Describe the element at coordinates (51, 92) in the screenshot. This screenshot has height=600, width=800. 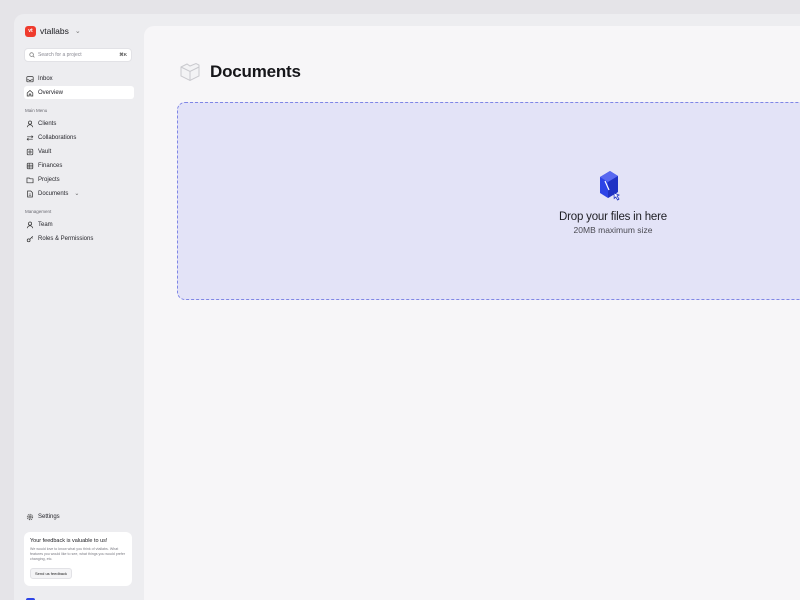
I see `sidebar-item-label: Overview` at that location.